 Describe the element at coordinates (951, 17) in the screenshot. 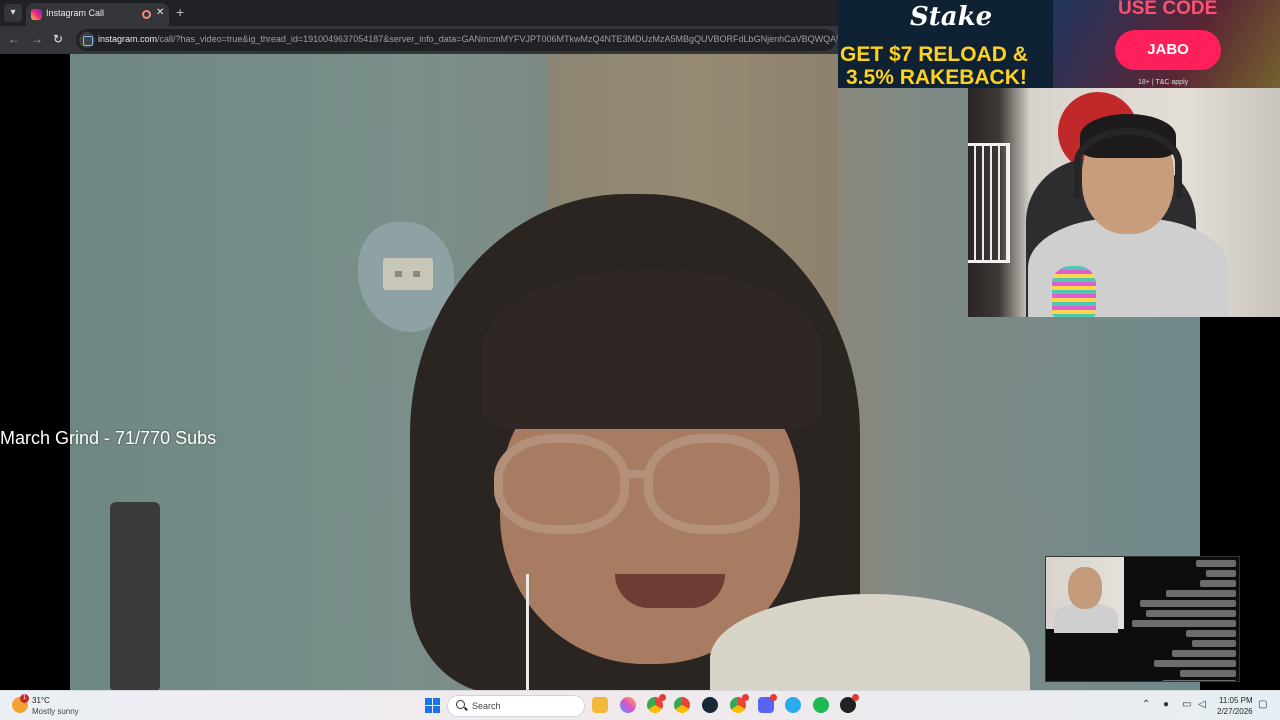

I see `stake-logo: Stake` at that location.